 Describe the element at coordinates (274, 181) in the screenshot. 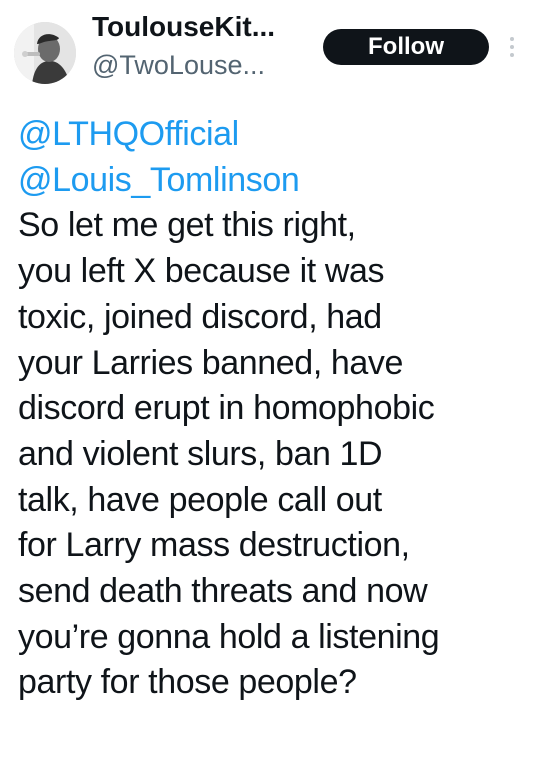

I see `mention-link: @Louis_Tomlinson` at that location.